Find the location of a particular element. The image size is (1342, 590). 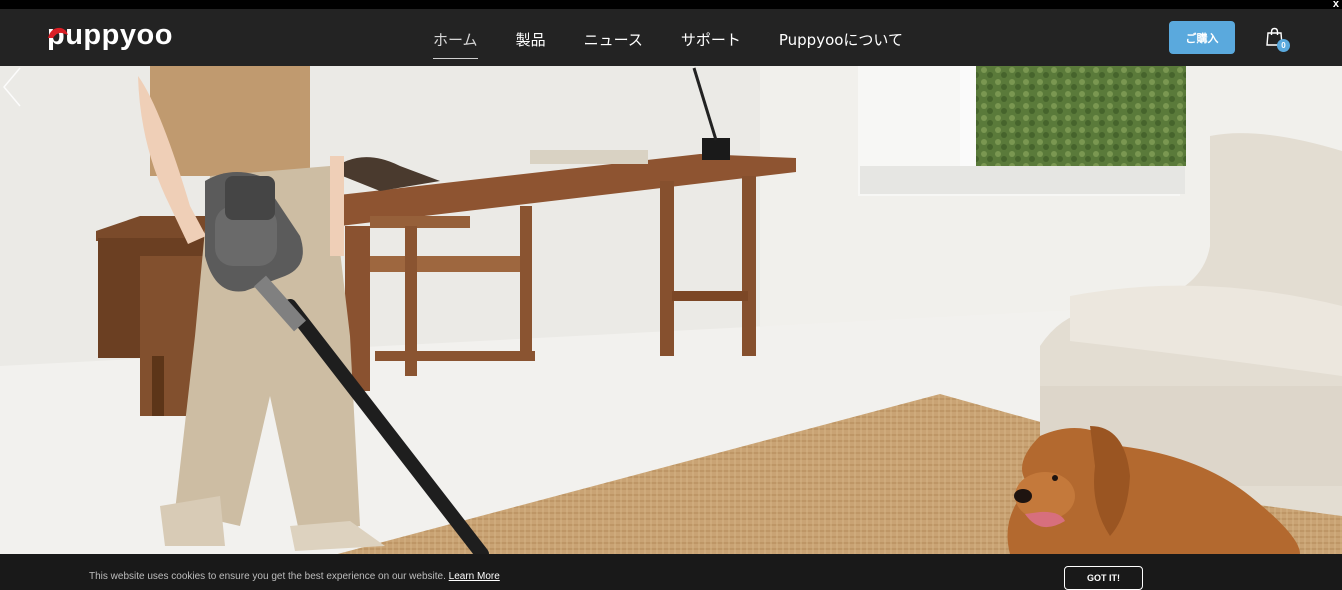

cart-button: 0 is located at coordinates (1278, 40).